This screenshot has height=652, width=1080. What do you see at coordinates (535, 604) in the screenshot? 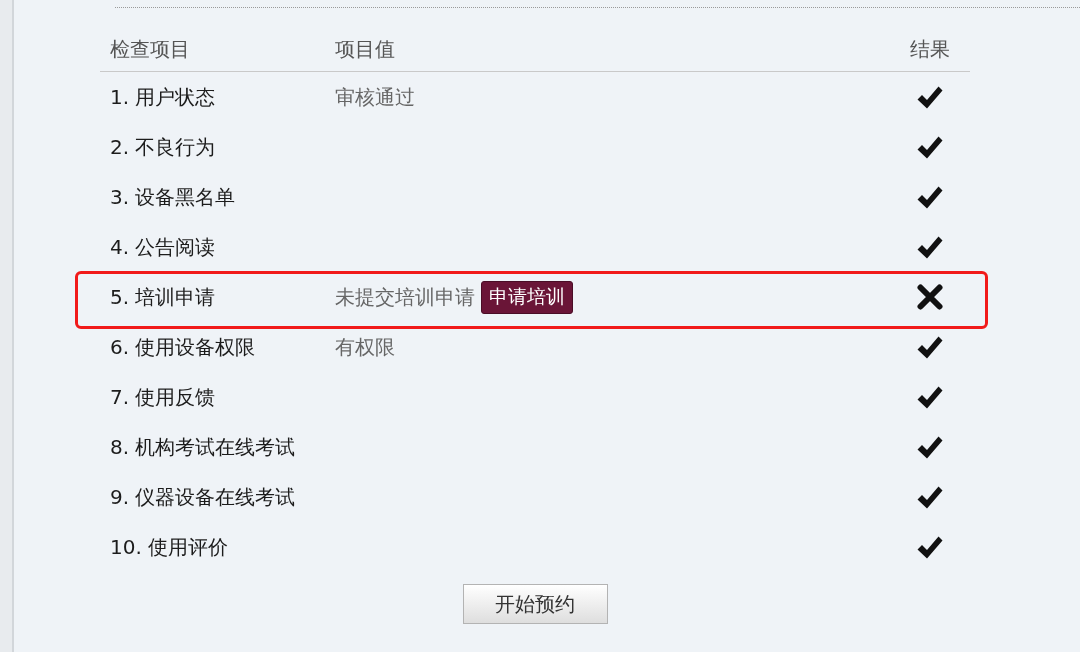
I see `start-booking-button: 开始预约` at bounding box center [535, 604].